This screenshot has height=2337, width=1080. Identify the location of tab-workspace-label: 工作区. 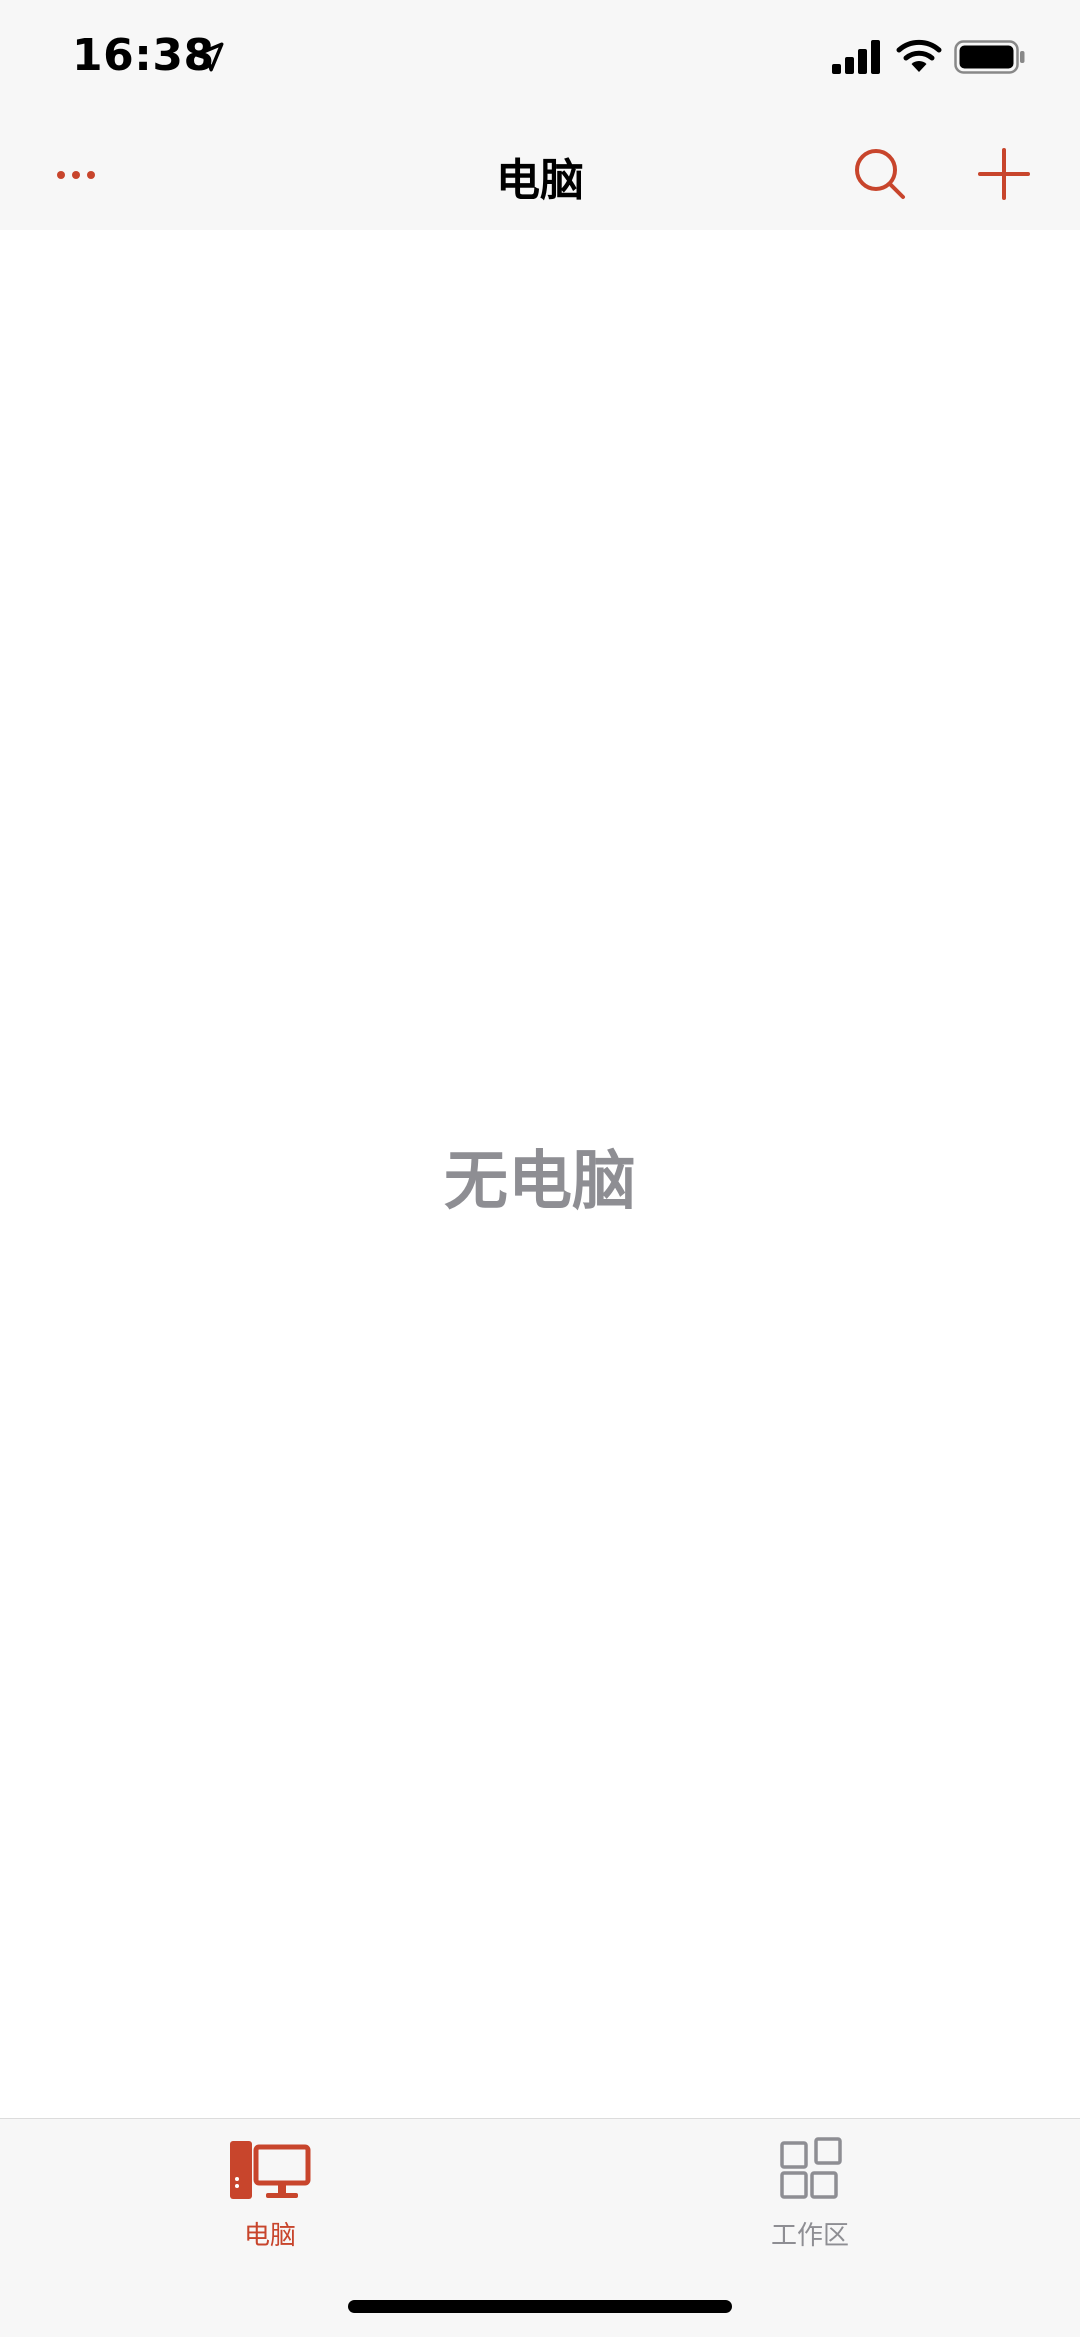
(809, 2236).